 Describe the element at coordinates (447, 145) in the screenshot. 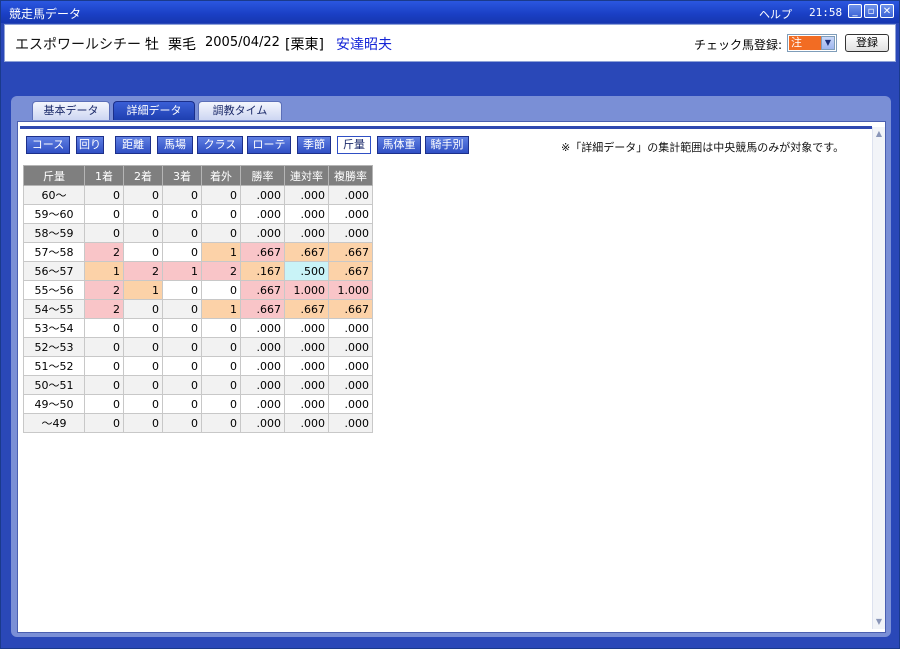

I see `filter-jockey-button: 騎手別` at that location.